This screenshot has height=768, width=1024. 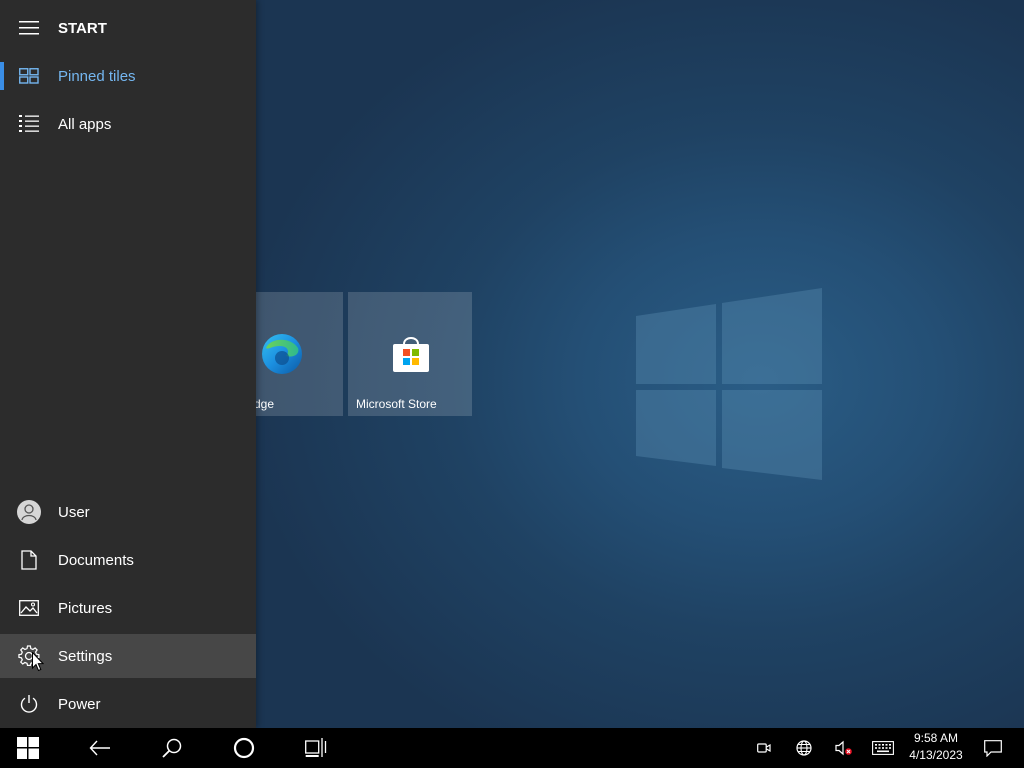 What do you see at coordinates (936, 738) in the screenshot?
I see `clock-time: 9:58 AM` at bounding box center [936, 738].